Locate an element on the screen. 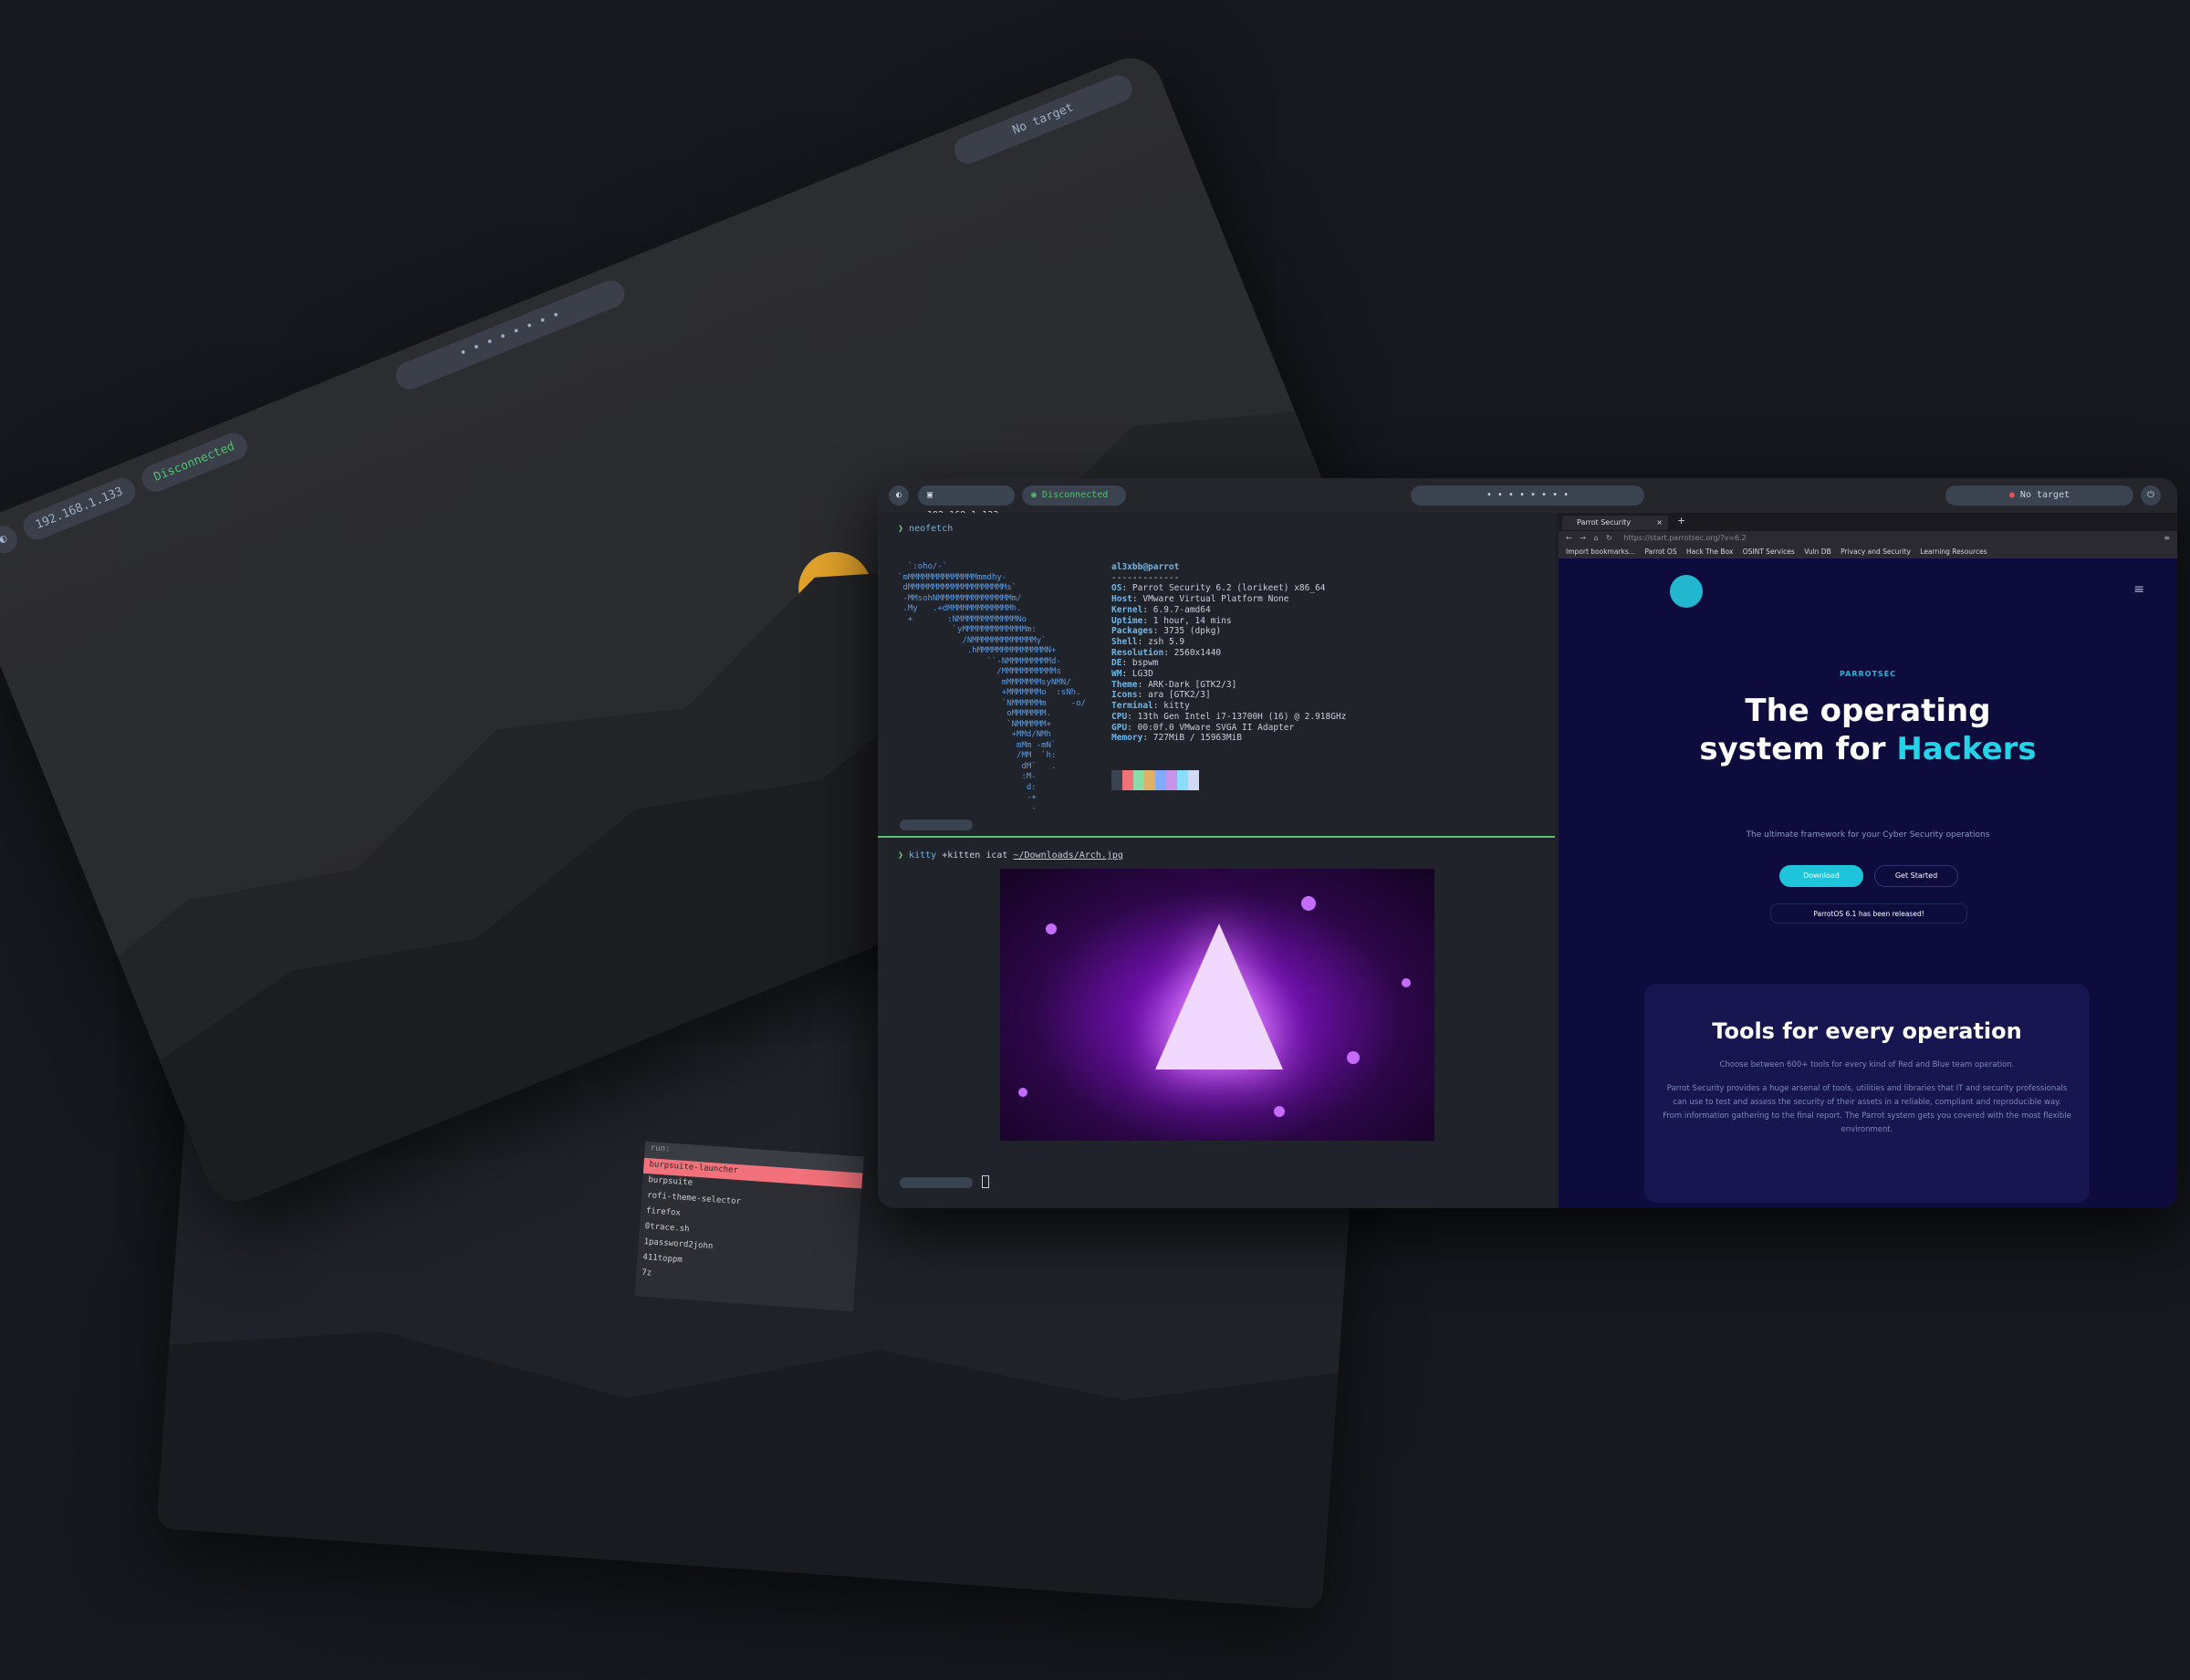 Image resolution: width=2190 pixels, height=1680 pixels. vpn-label: Disconnected is located at coordinates (1075, 495).